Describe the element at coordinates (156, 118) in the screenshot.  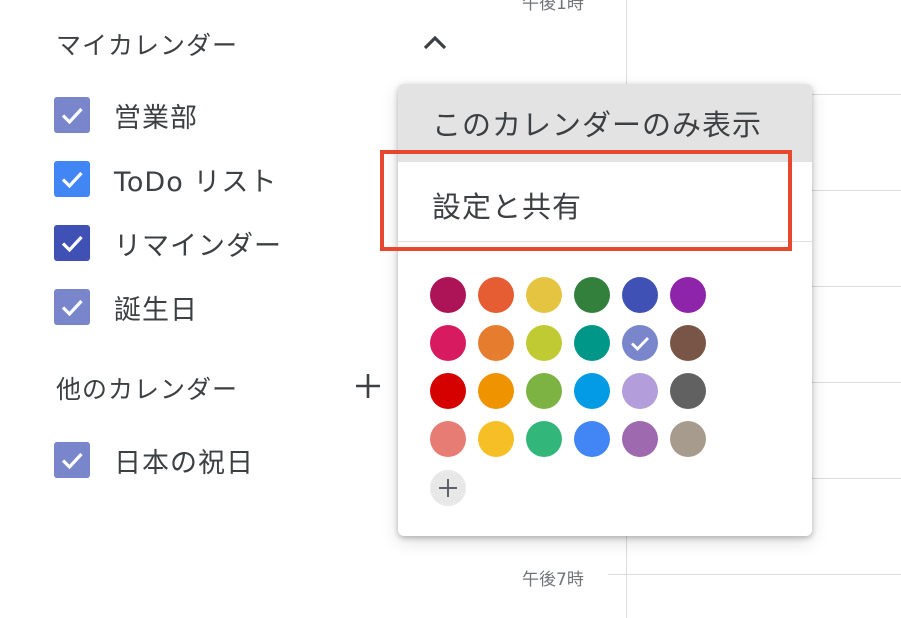
I see `calendar-label: 営業部` at that location.